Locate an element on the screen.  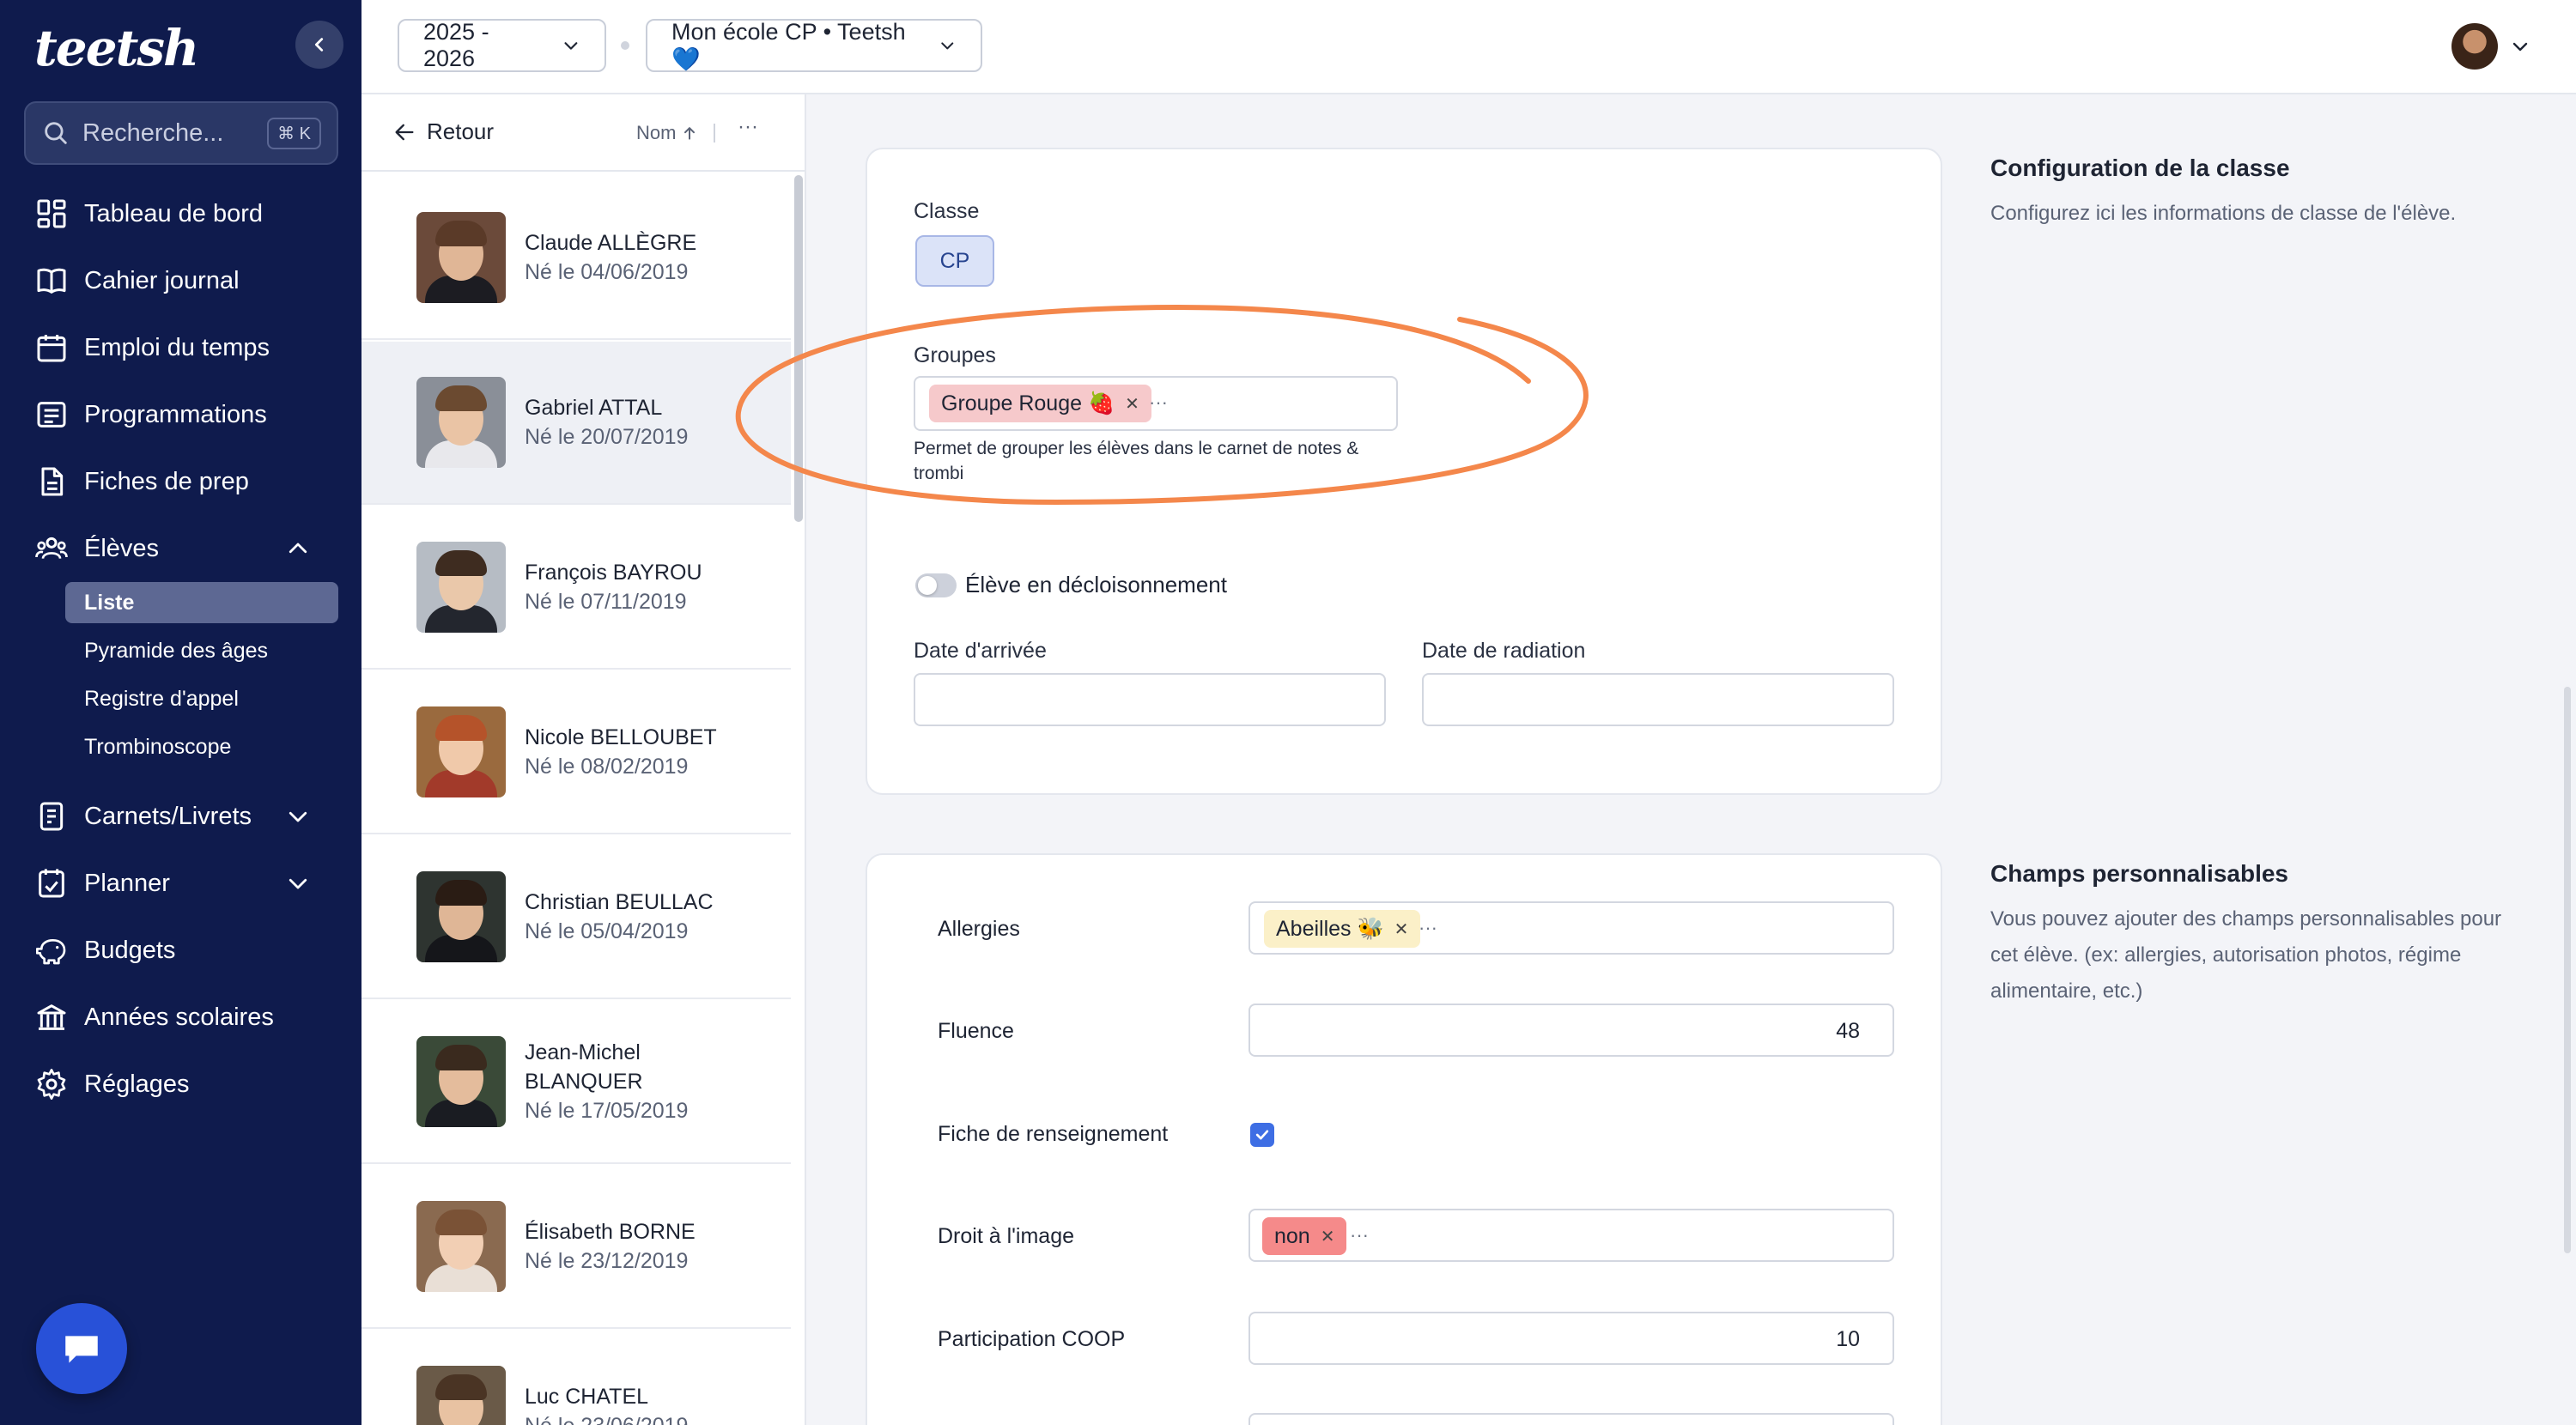
droit-image-label: Droit à l'image is located at coordinates (1006, 1236).